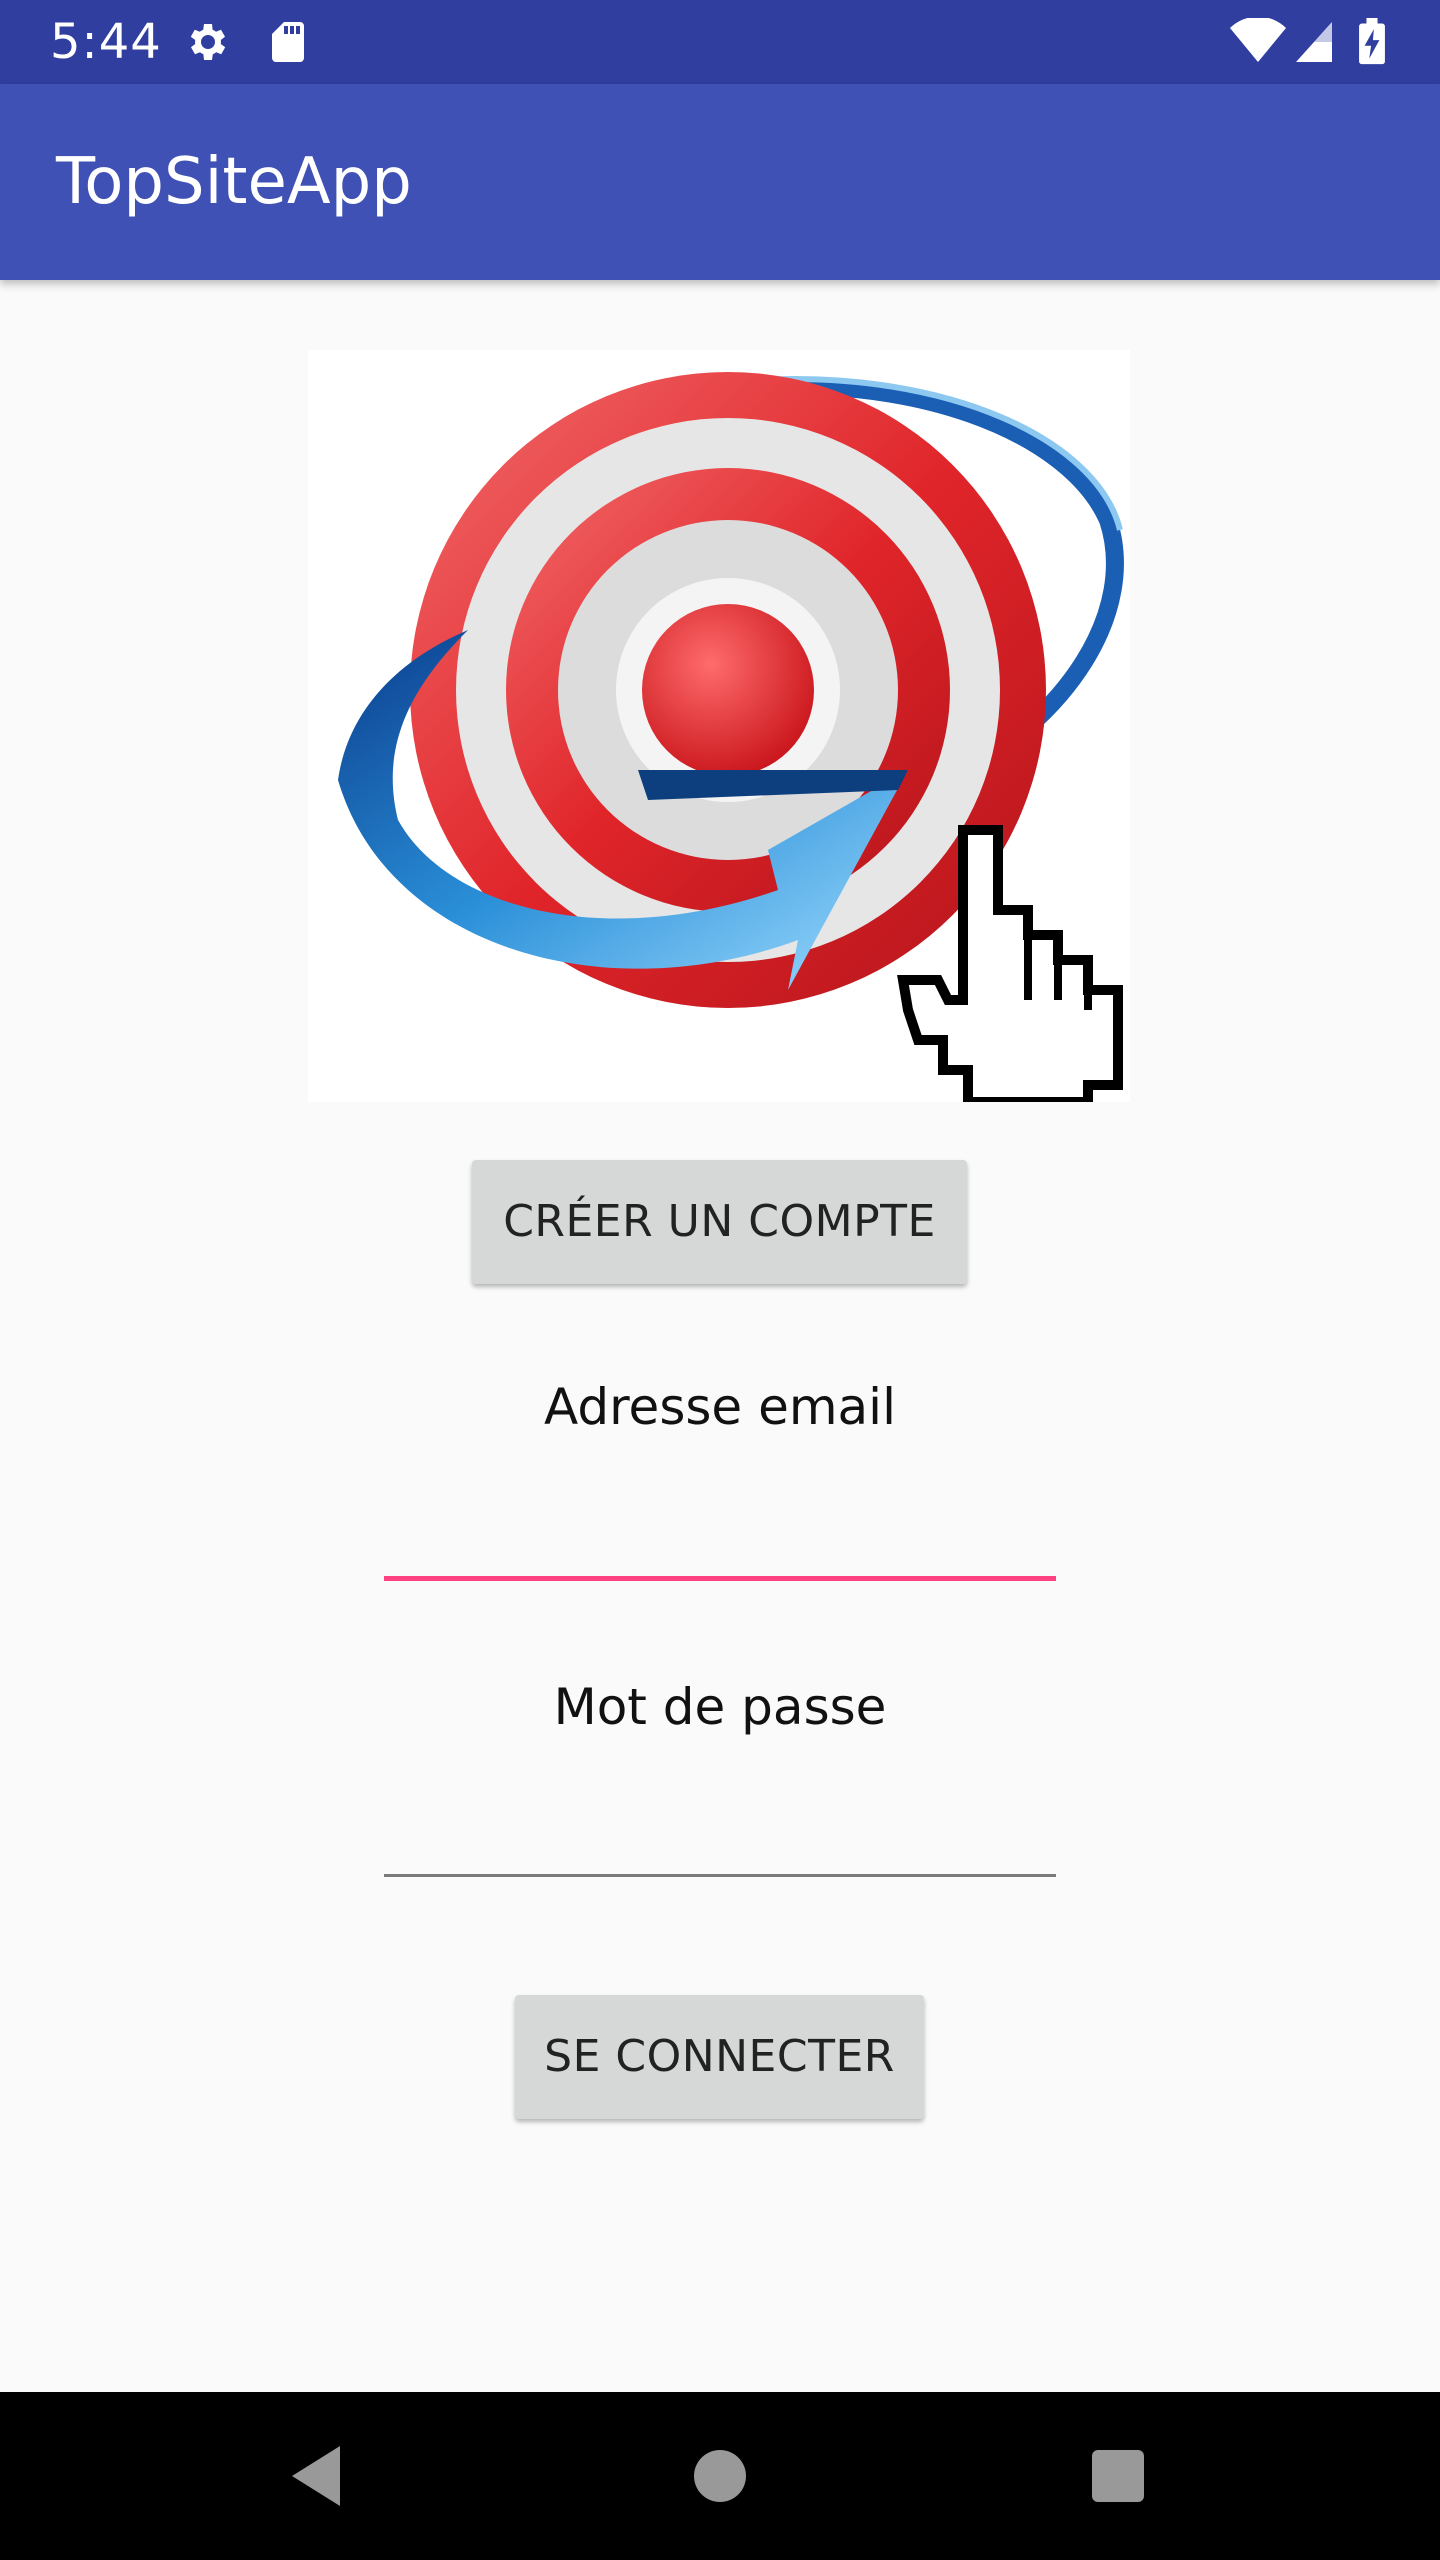  What do you see at coordinates (1258, 40) in the screenshot?
I see `wifi-icon` at bounding box center [1258, 40].